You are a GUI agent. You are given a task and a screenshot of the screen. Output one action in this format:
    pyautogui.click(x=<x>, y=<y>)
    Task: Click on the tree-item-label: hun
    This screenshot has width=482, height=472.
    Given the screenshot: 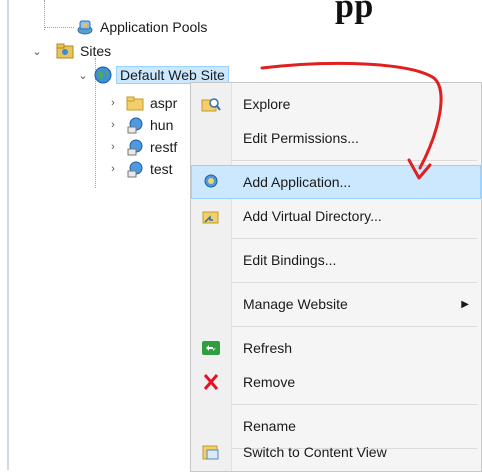 What is the action you would take?
    pyautogui.click(x=162, y=125)
    